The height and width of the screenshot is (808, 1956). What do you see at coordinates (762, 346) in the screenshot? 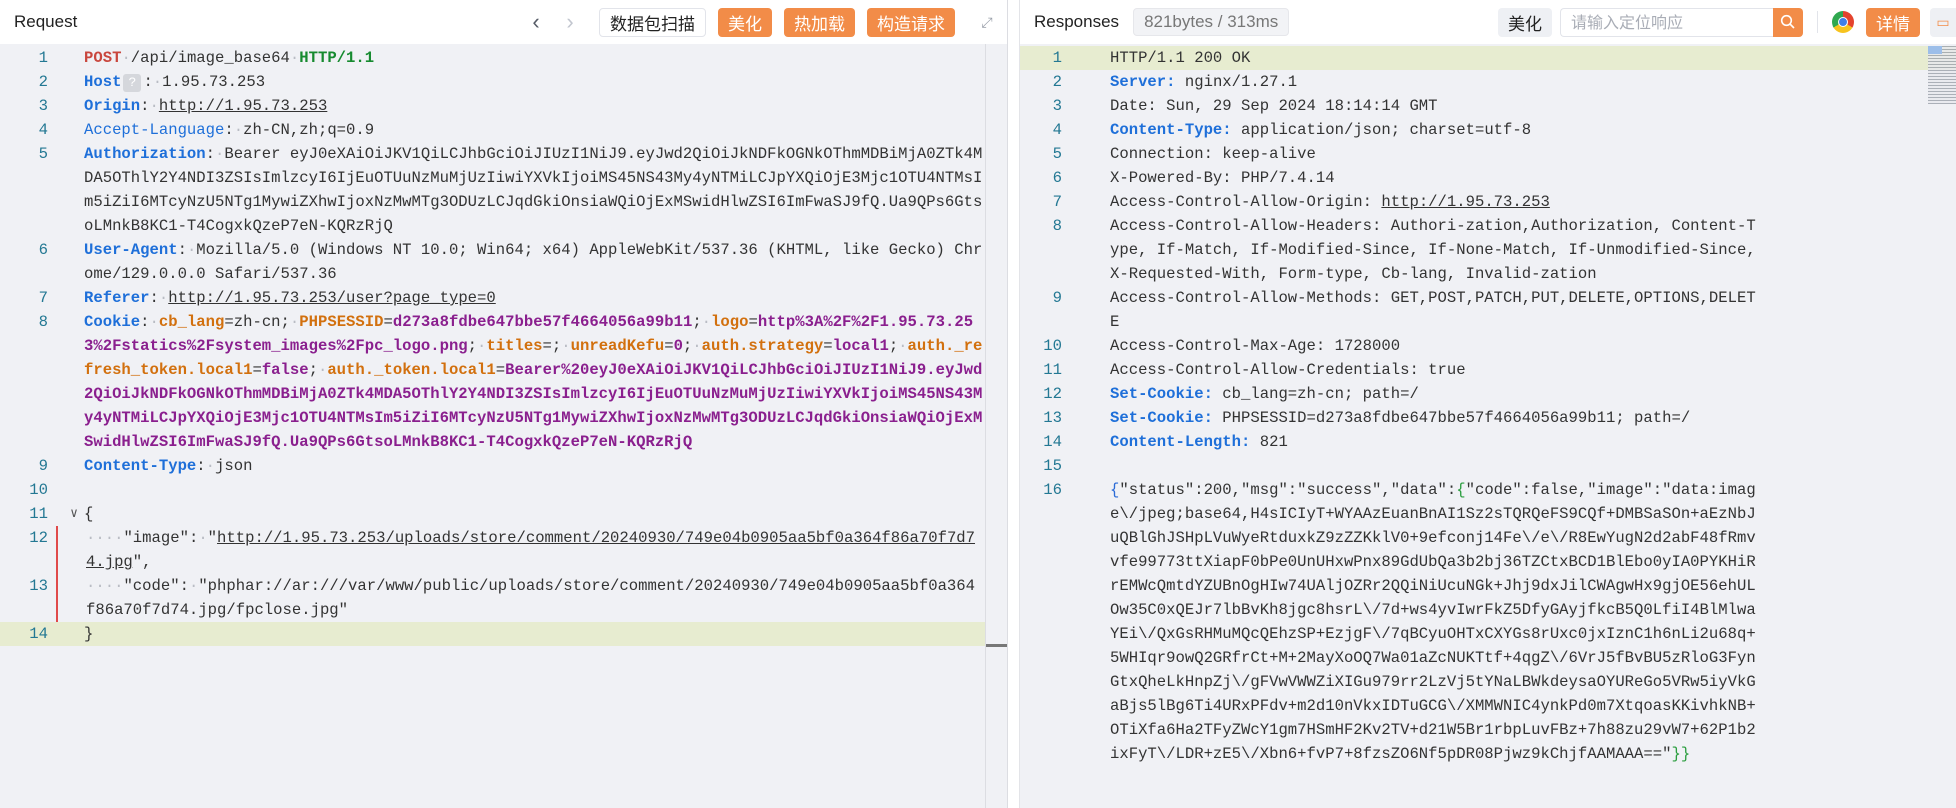
I see `cookie-key: auth.strategy` at bounding box center [762, 346].